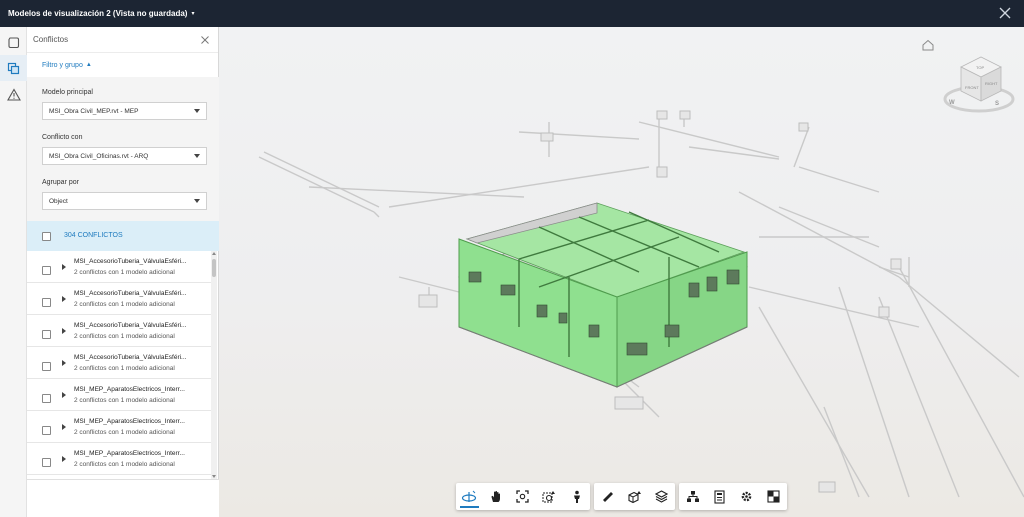 Image resolution: width=1024 pixels, height=517 pixels. Describe the element at coordinates (94, 111) in the screenshot. I see `main-model-value: MSI_Obra Civil_MEP.rvt - MEP` at that location.